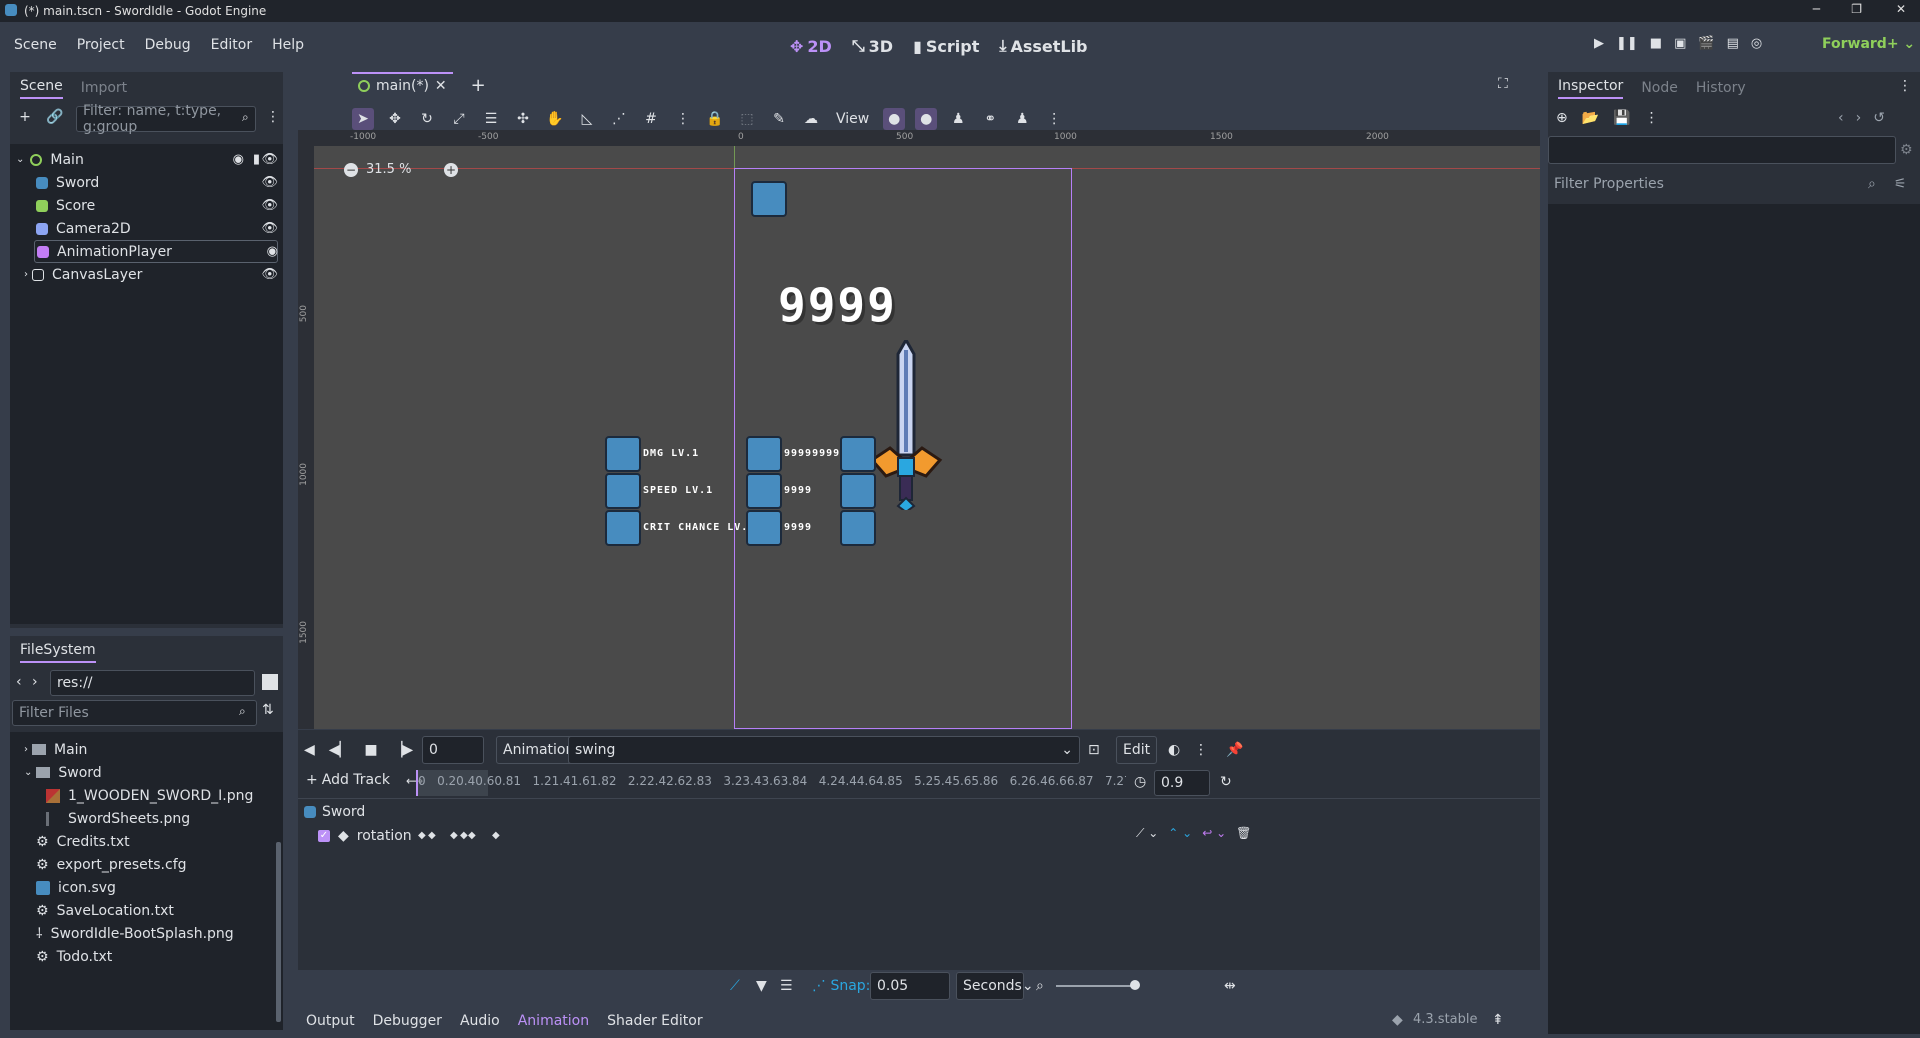 The width and height of the screenshot is (1920, 1038). What do you see at coordinates (811, 46) in the screenshot?
I see `workspace-2d: ✥ 2D` at bounding box center [811, 46].